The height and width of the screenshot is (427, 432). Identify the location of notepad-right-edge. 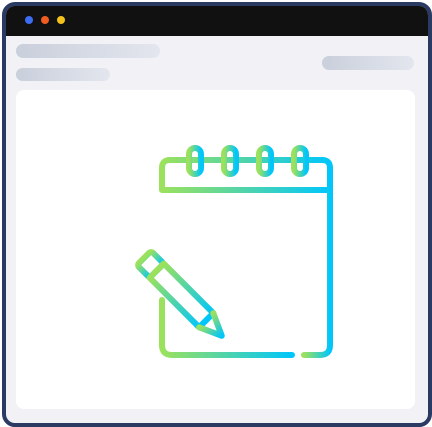
(317, 272).